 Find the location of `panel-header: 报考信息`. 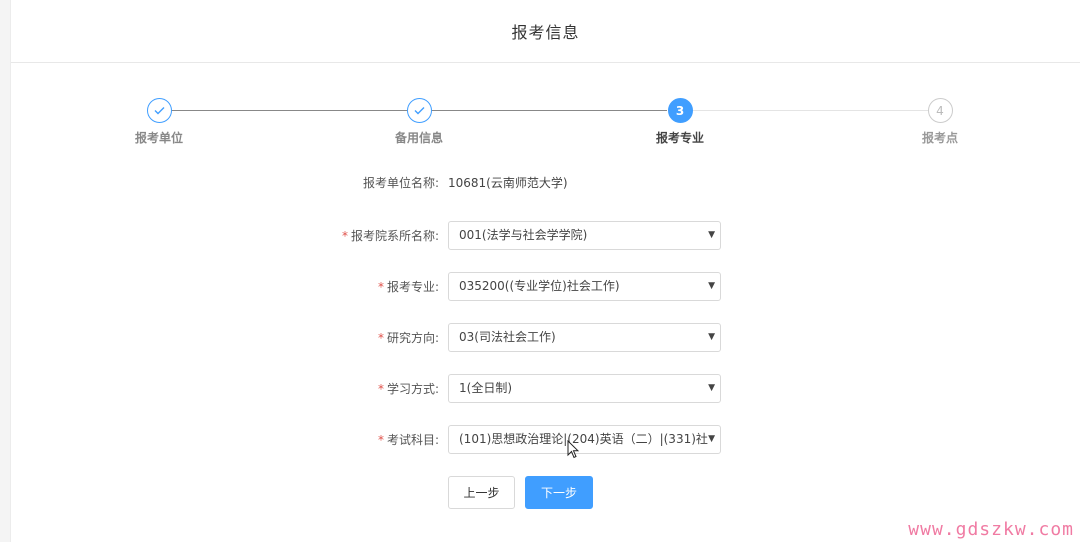

panel-header: 报考信息 is located at coordinates (545, 31).